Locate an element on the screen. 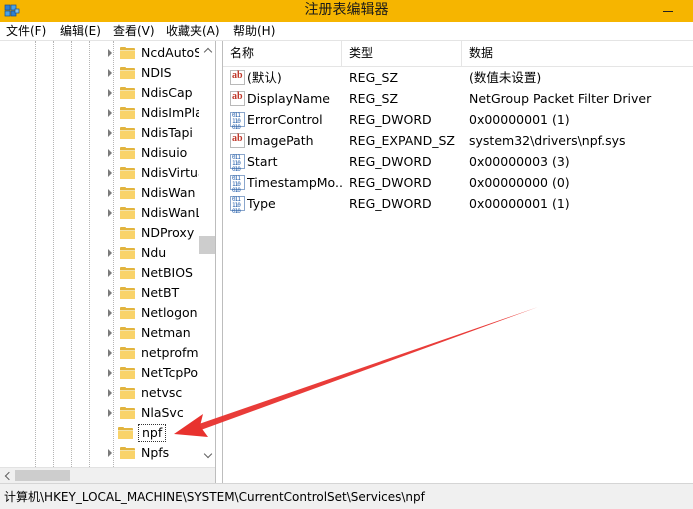  column-header-name: 名称 is located at coordinates (282, 53).